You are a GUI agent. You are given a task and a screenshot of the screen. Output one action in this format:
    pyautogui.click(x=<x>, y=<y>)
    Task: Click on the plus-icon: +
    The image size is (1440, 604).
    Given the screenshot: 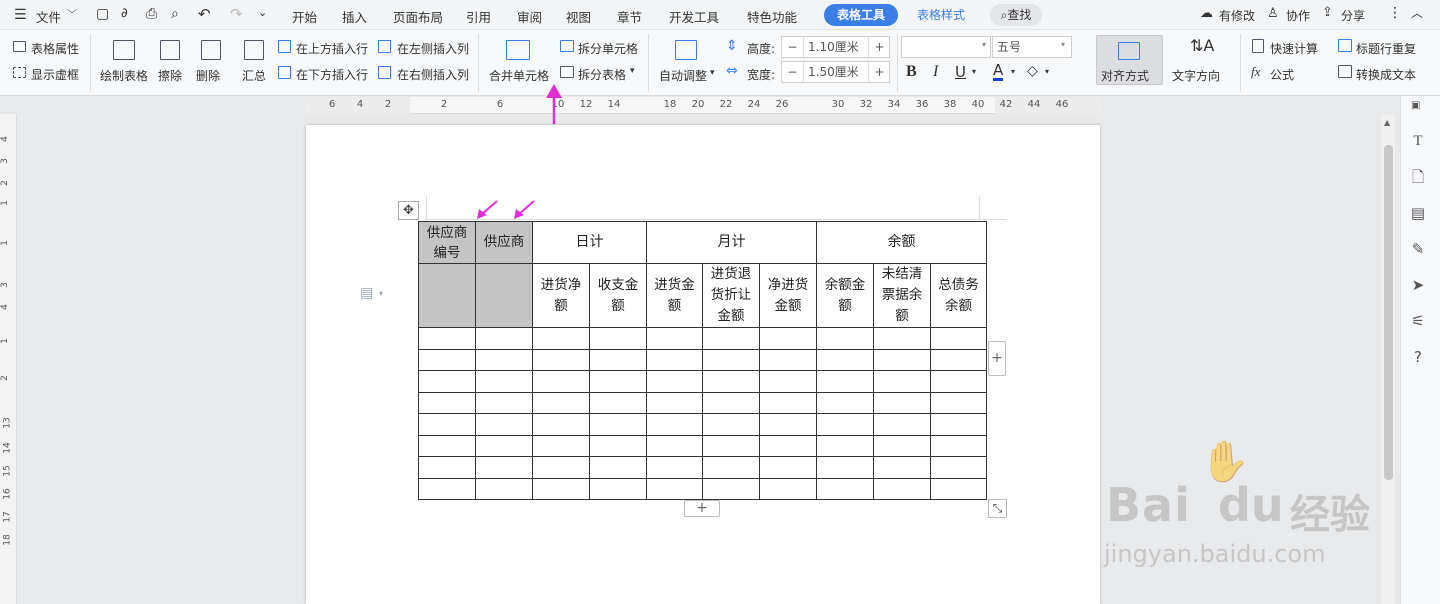 What is the action you would take?
    pyautogui.click(x=879, y=47)
    